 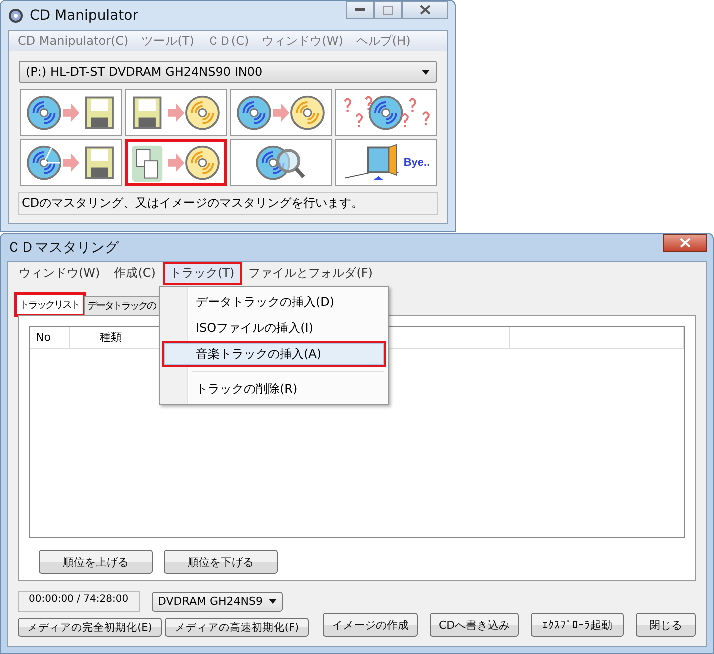 I want to click on minimize-icon, so click(x=360, y=10).